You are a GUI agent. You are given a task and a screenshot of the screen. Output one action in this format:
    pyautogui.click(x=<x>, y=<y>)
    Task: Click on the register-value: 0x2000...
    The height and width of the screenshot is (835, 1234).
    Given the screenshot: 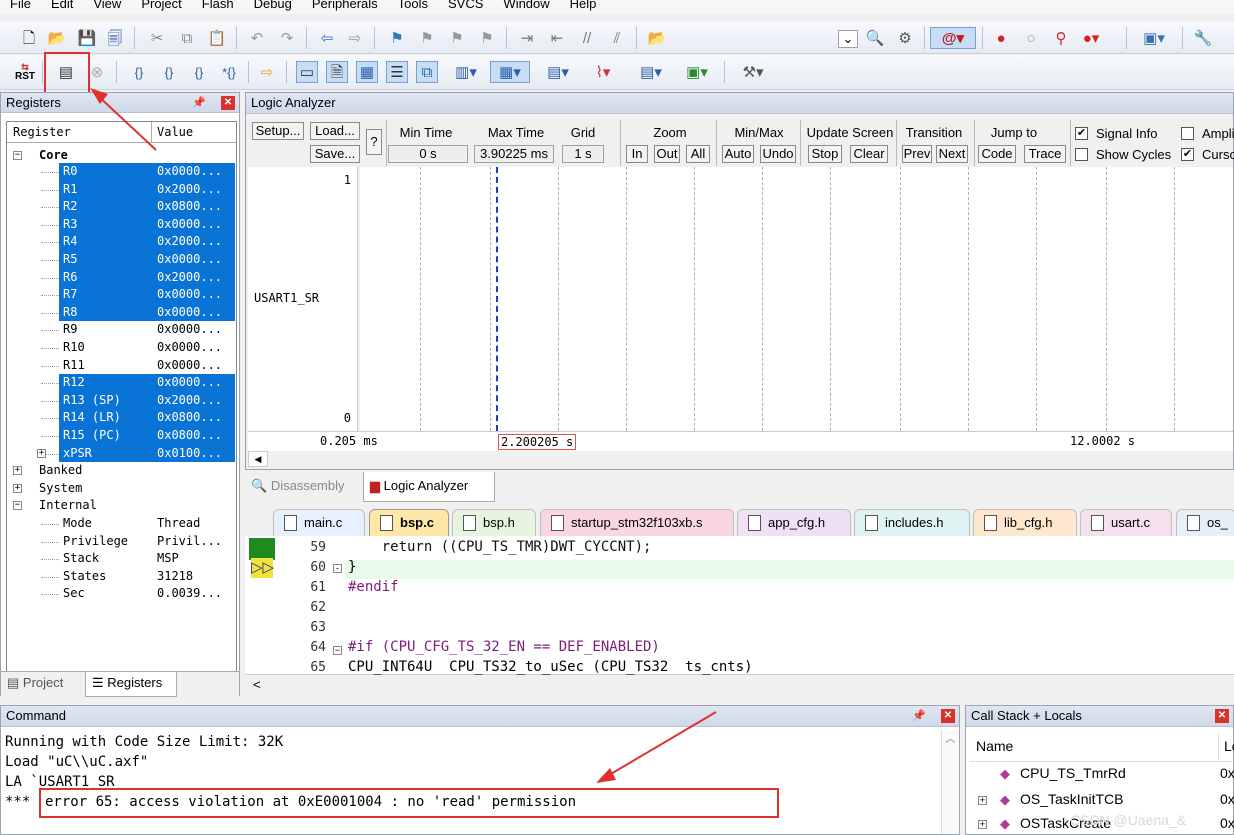 What is the action you would take?
    pyautogui.click(x=189, y=278)
    